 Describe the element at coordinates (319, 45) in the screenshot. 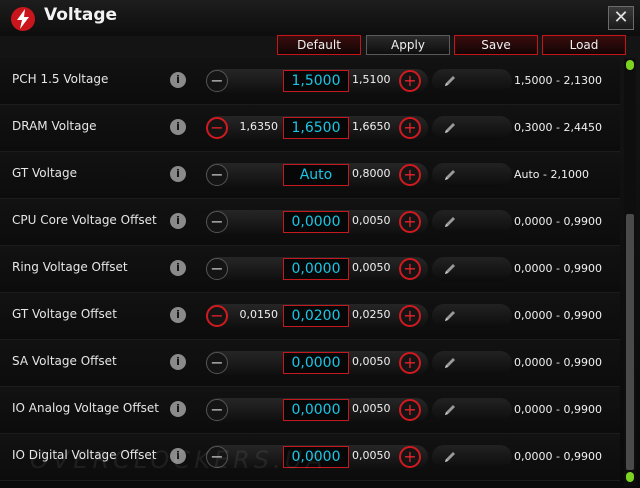

I see `default-button: Default` at that location.